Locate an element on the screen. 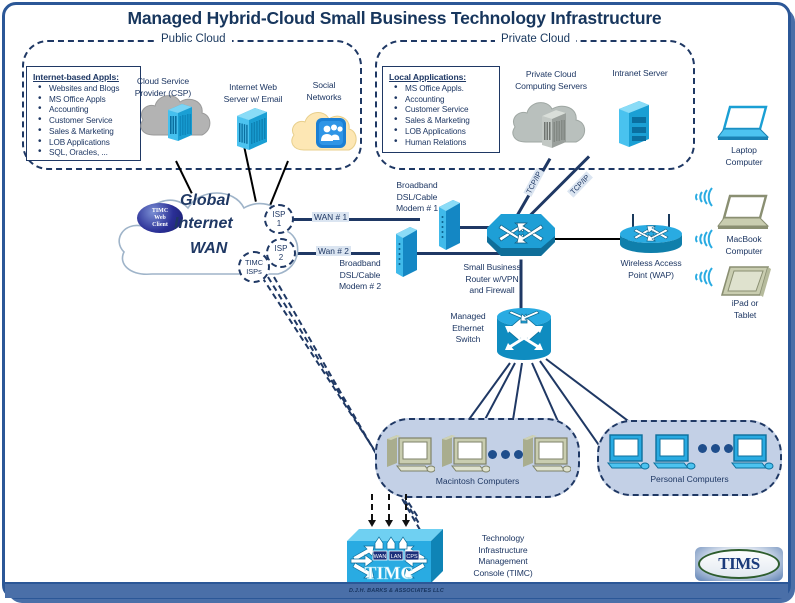  mac-ellipsis-dots is located at coordinates (505, 454).